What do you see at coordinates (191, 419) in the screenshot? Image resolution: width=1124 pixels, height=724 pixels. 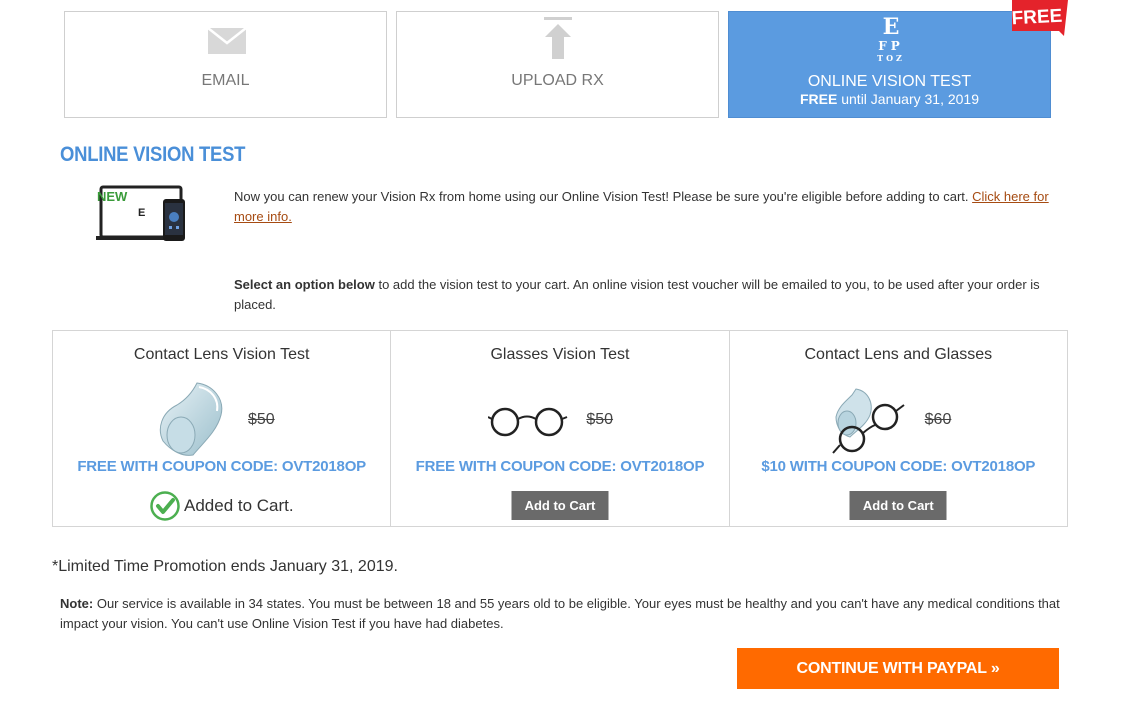 I see `contact-lens-image` at bounding box center [191, 419].